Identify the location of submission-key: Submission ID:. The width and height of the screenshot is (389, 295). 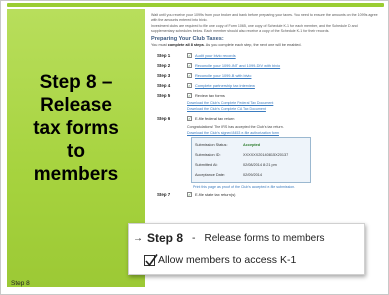
(208, 155).